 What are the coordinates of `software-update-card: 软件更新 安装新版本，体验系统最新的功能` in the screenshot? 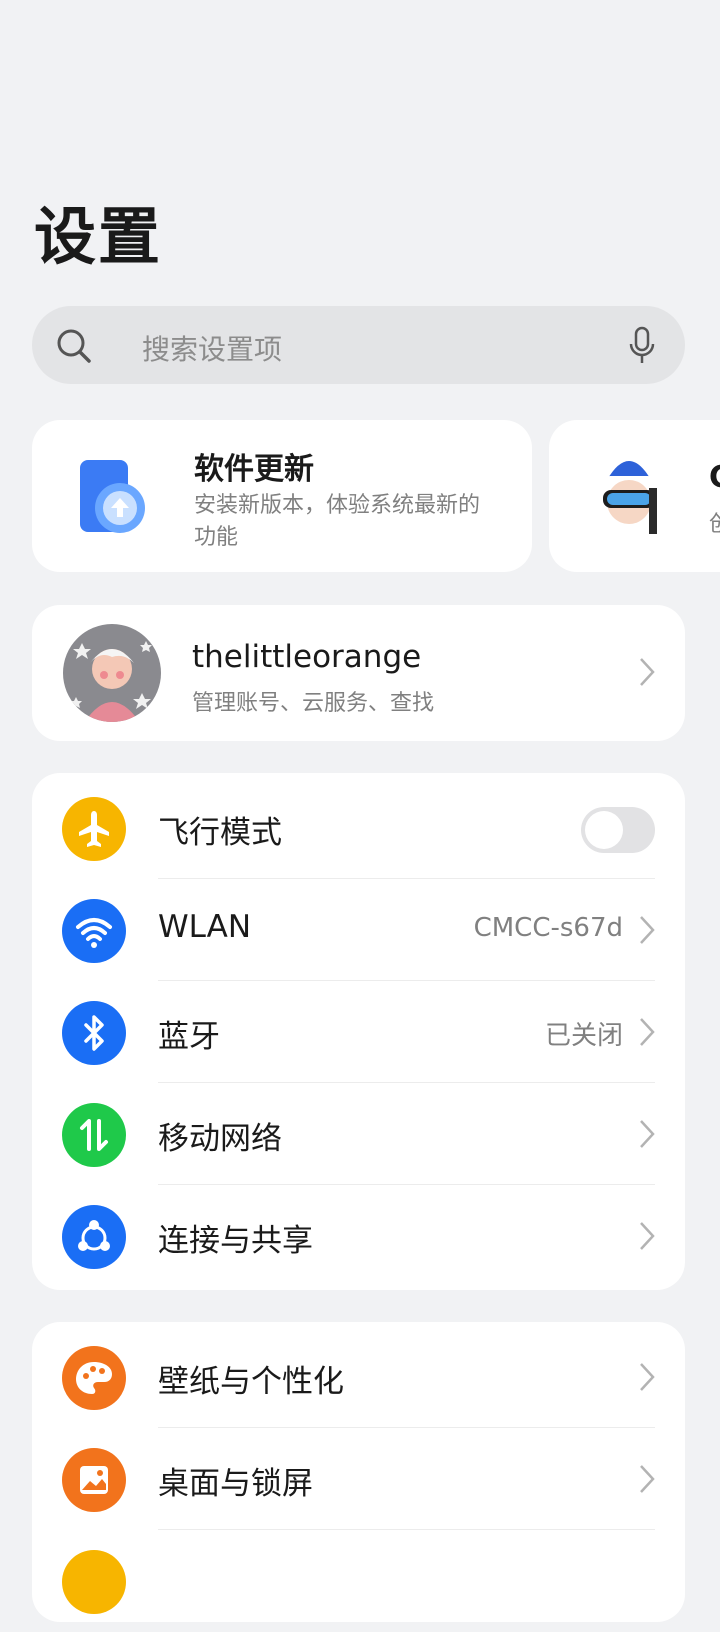 It's located at (282, 496).